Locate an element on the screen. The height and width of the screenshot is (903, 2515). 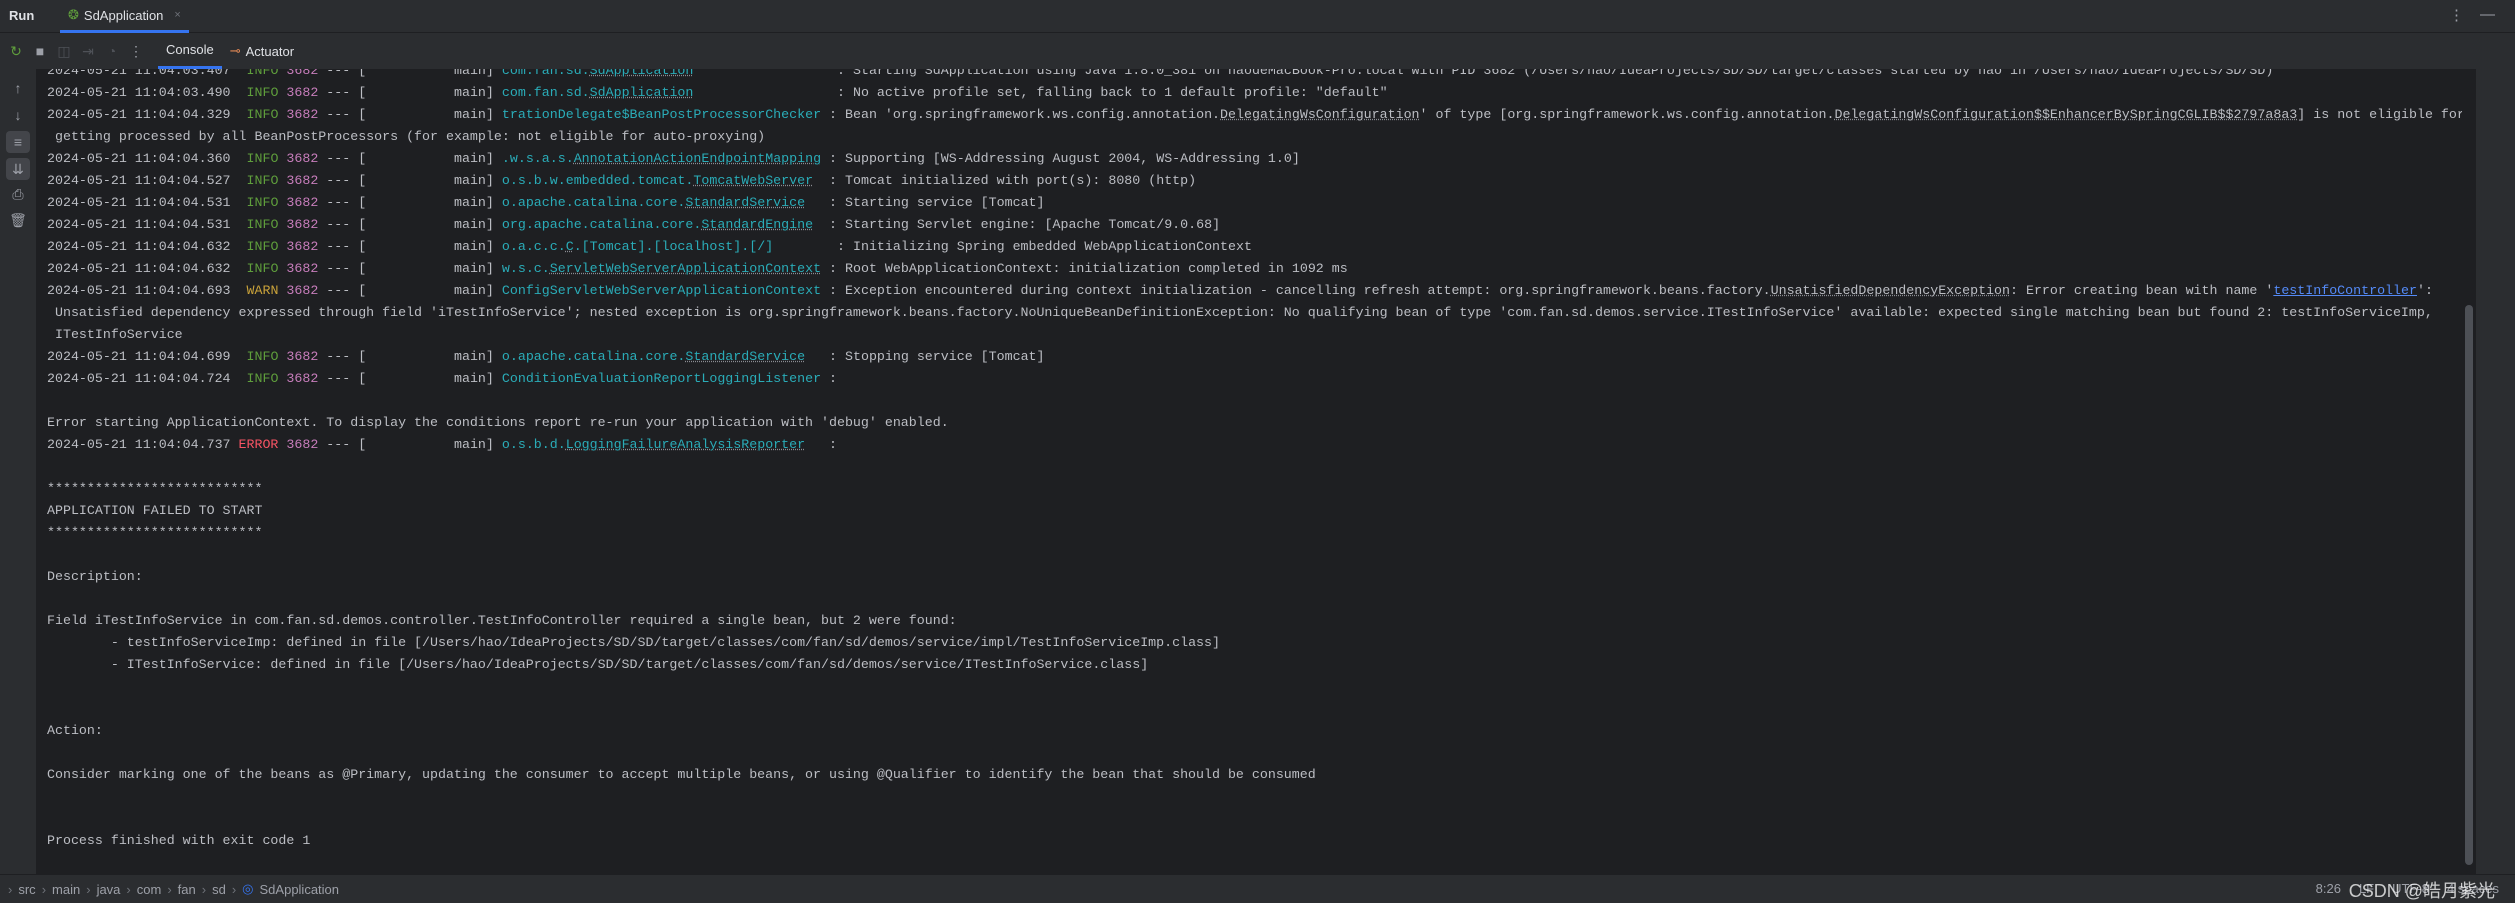
log-logger: org.apache.catalina.core. is located at coordinates (602, 224).